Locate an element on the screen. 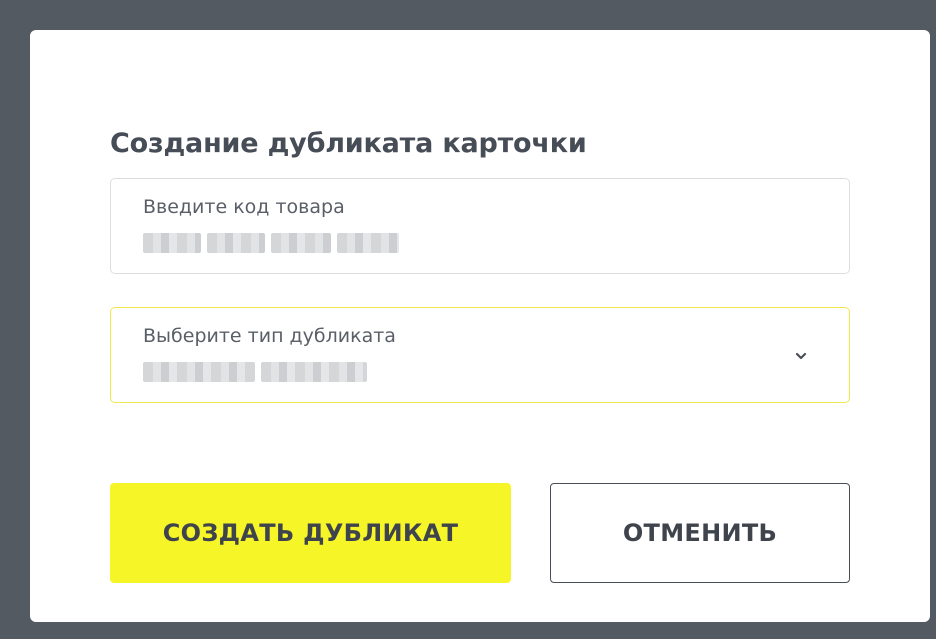 This screenshot has height=639, width=936. product-code-label: Введите код товара is located at coordinates (244, 207).